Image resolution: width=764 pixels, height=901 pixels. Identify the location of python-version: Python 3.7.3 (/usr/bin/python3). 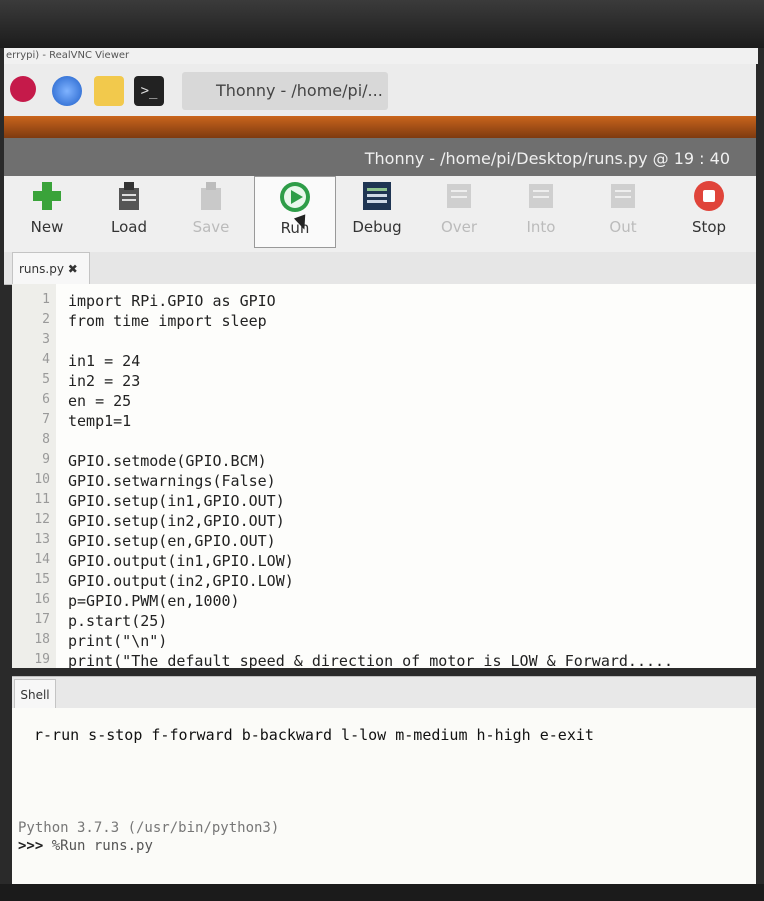
(149, 828).